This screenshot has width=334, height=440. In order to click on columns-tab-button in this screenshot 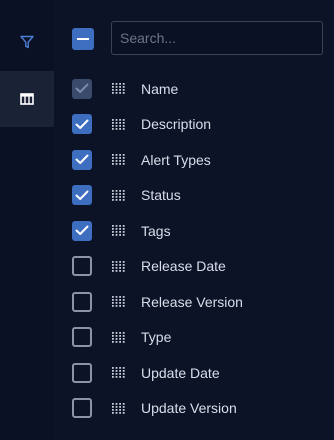, I will do `click(27, 99)`.